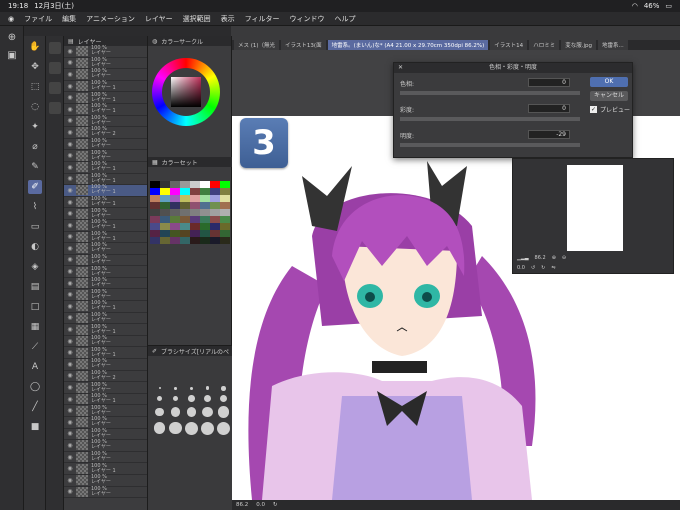  What do you see at coordinates (490, 145) in the screenshot?
I see `luminosity-slider` at bounding box center [490, 145].